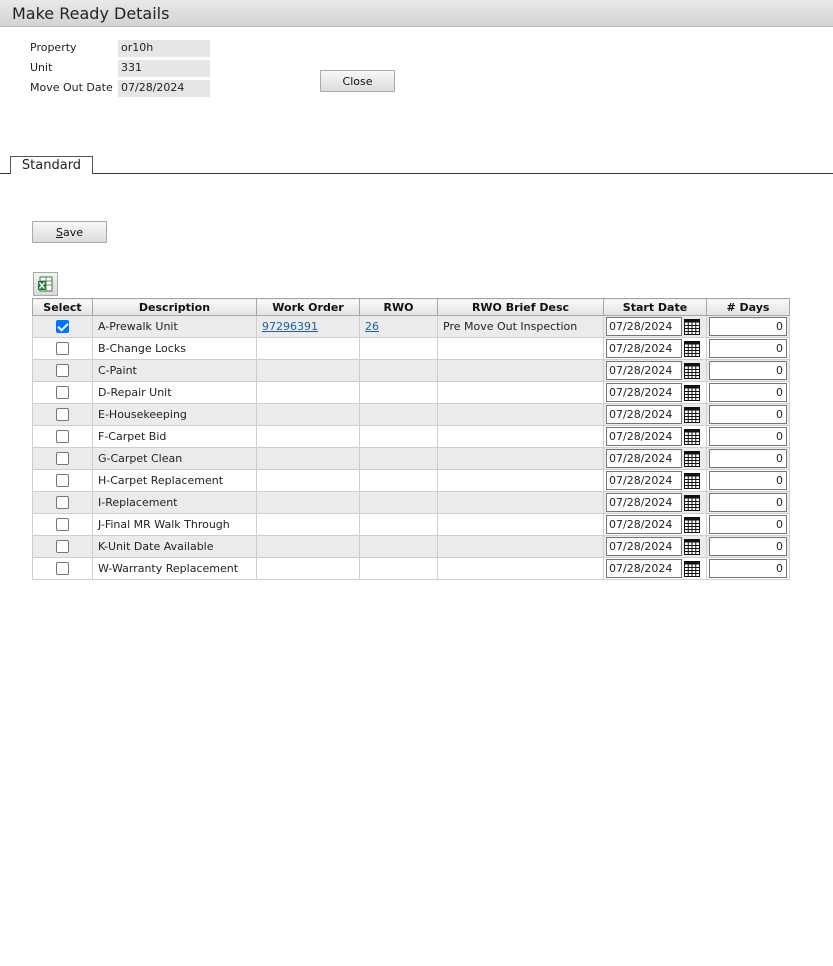 This screenshot has width=833, height=966. Describe the element at coordinates (45, 284) in the screenshot. I see `excel-export-button` at that location.